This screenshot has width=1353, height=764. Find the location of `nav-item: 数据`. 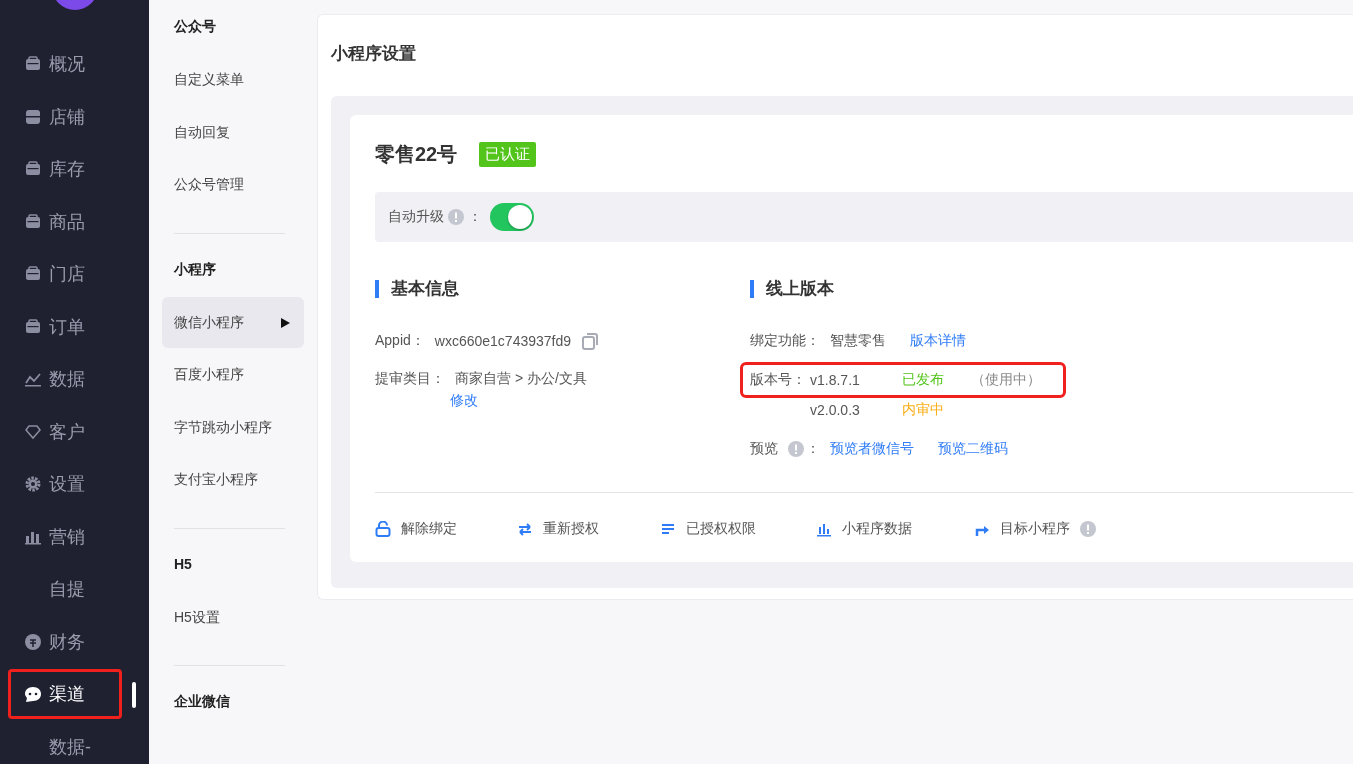

nav-item: 数据 is located at coordinates (65, 379).